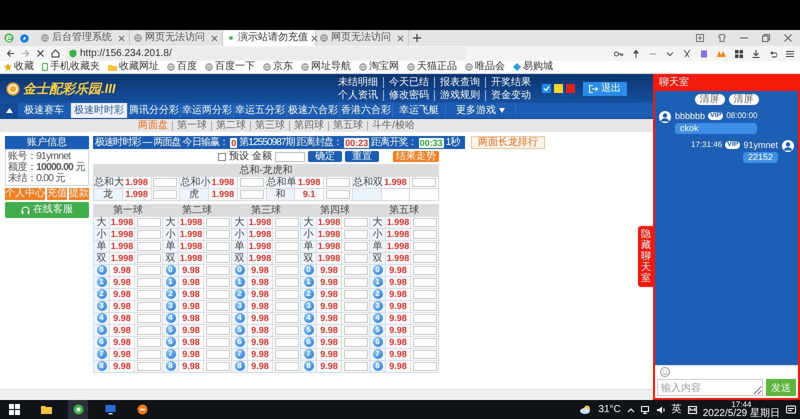 The height and width of the screenshot is (419, 800). What do you see at coordinates (9, 110) in the screenshot?
I see `collapse-icon` at bounding box center [9, 110].